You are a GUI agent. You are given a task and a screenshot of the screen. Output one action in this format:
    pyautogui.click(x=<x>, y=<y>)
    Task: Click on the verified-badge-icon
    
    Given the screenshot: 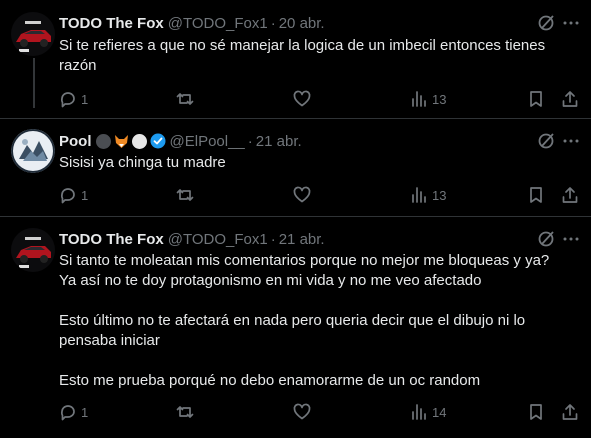 What is the action you would take?
    pyautogui.click(x=158, y=141)
    